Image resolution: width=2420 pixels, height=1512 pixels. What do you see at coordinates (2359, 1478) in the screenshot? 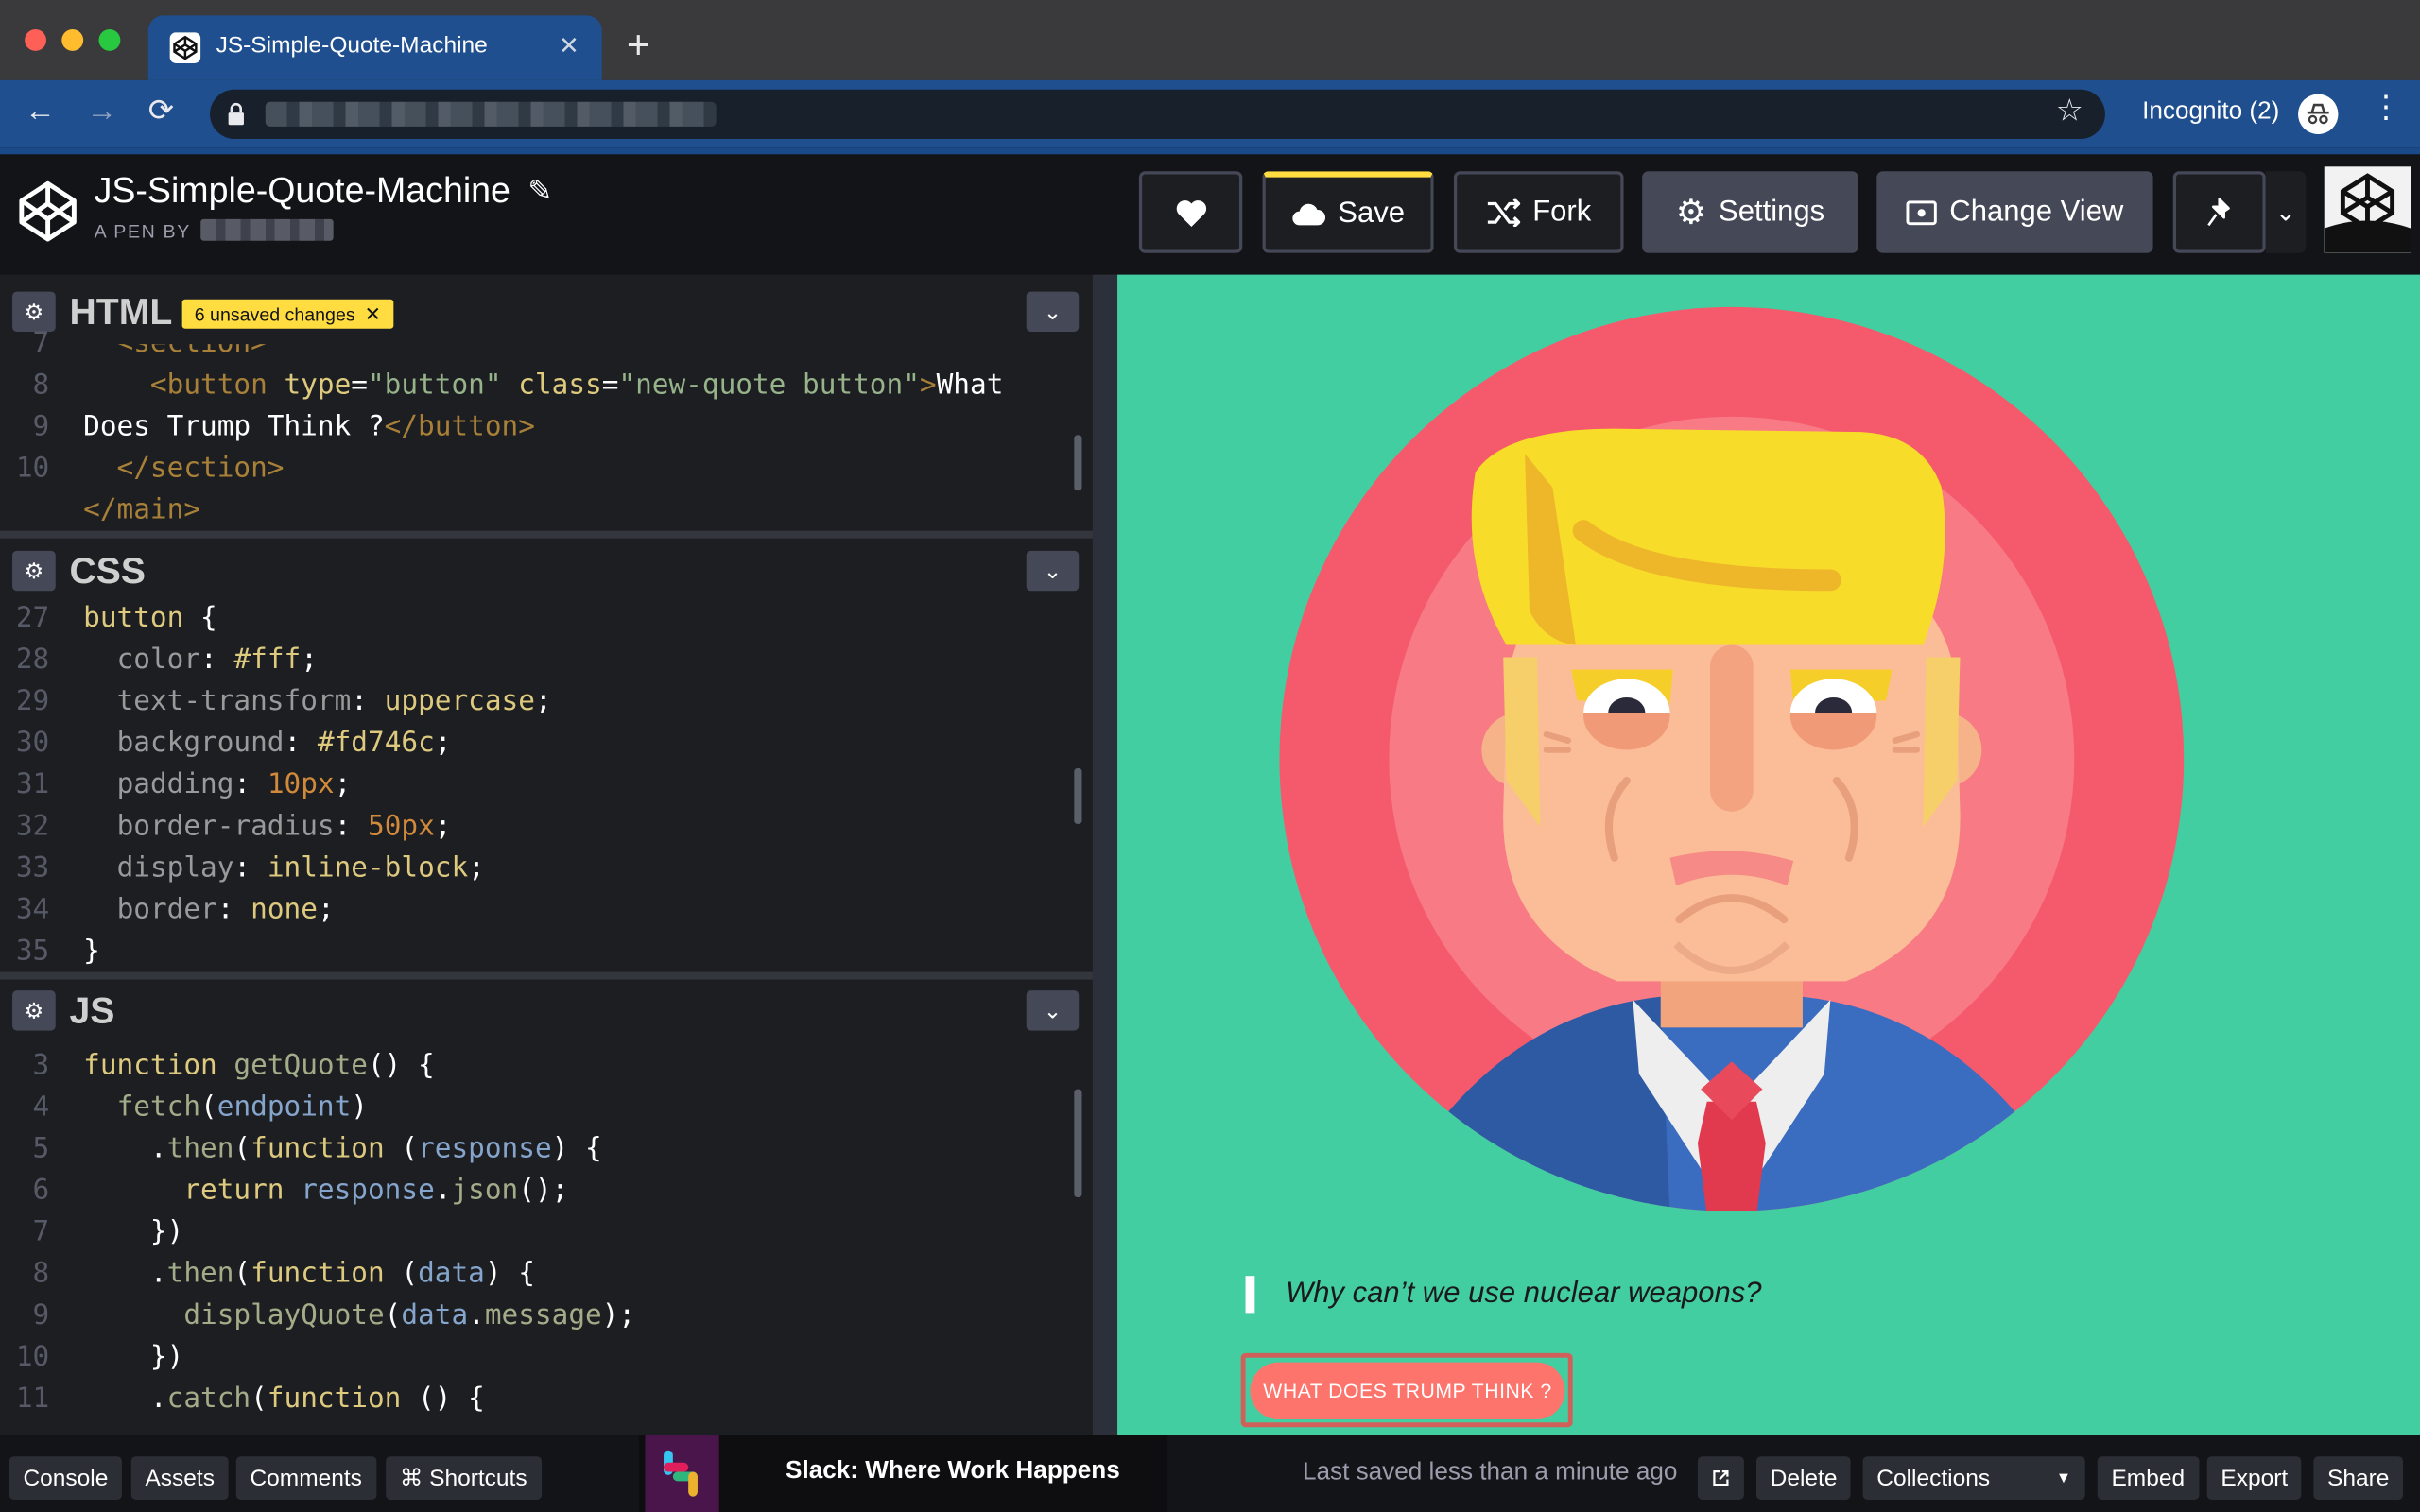
I see `share-button: Share` at bounding box center [2359, 1478].